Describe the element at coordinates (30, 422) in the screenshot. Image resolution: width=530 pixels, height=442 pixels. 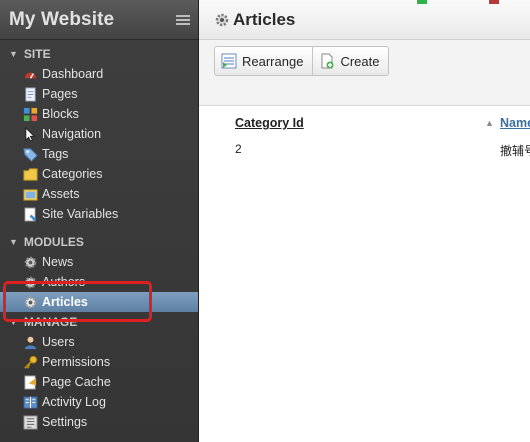
I see `settings-icon` at that location.